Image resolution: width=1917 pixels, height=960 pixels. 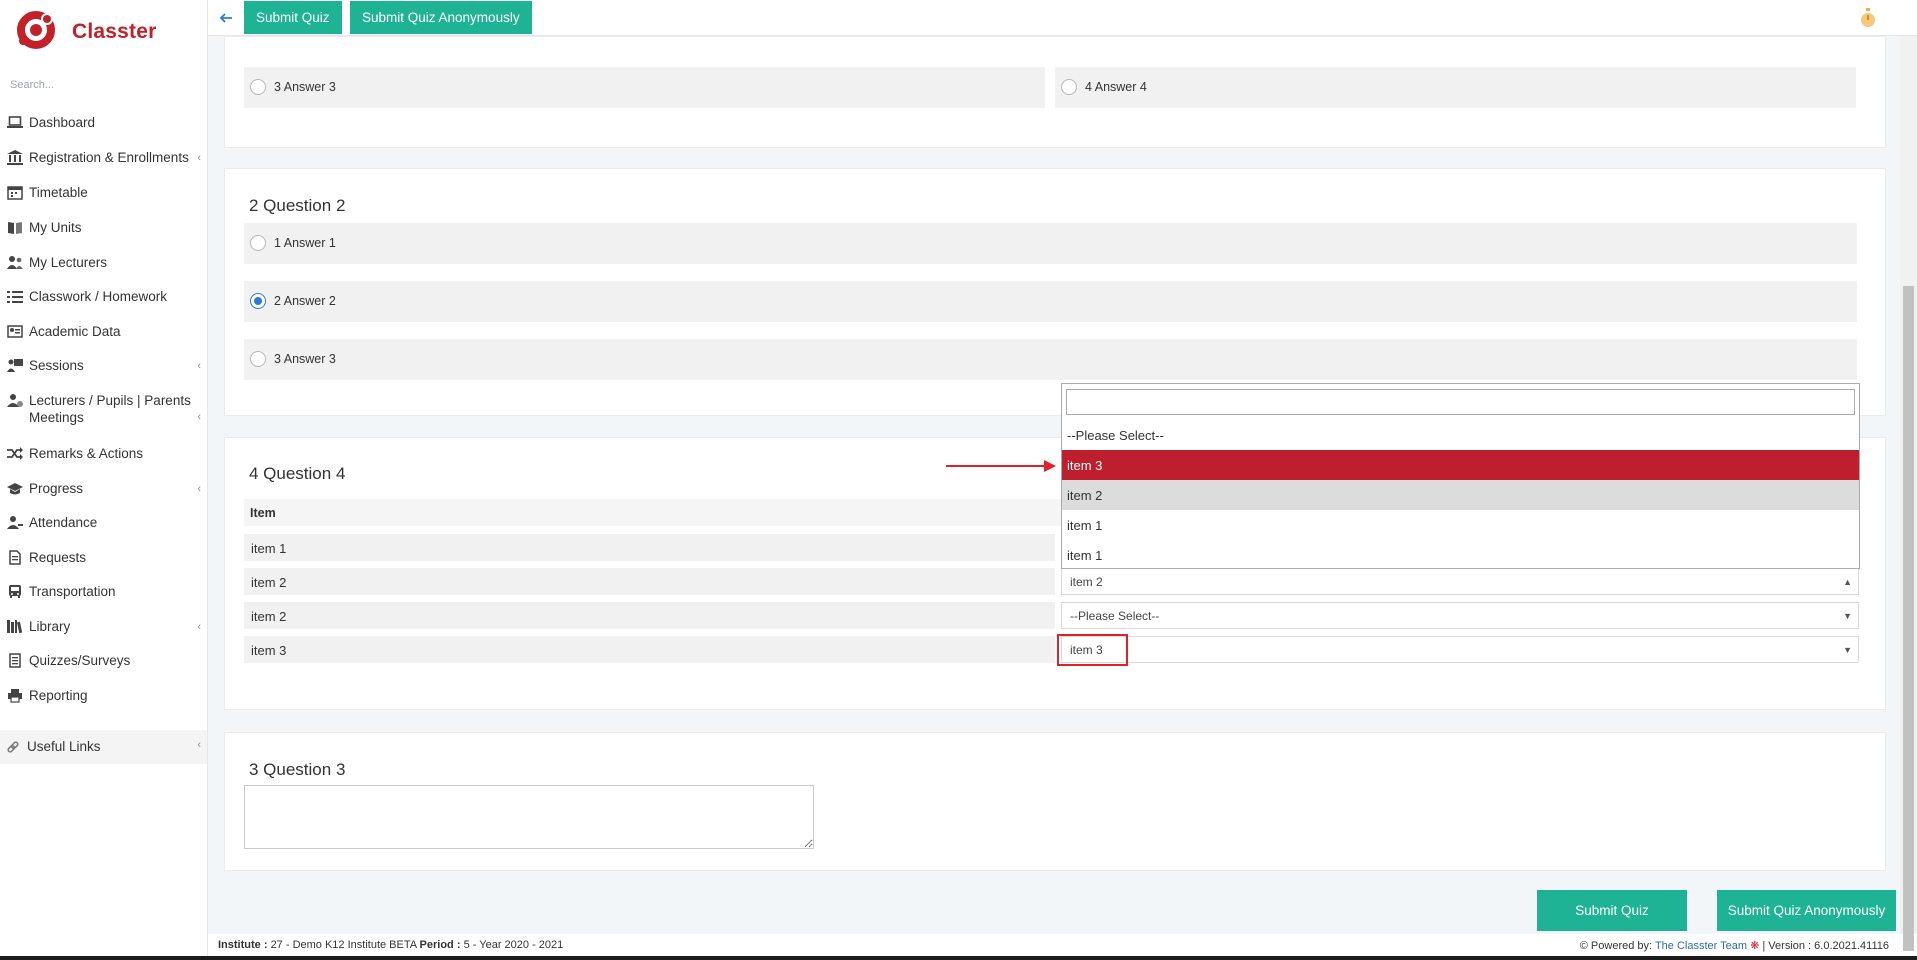 What do you see at coordinates (1908, 618) in the screenshot?
I see `scrollbar-thumb` at bounding box center [1908, 618].